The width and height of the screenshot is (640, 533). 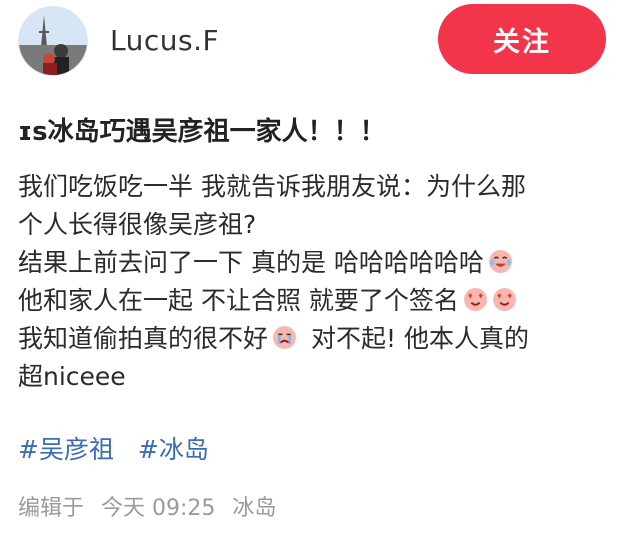 I want to click on hashtag-iceland: #冰岛, so click(x=173, y=449).